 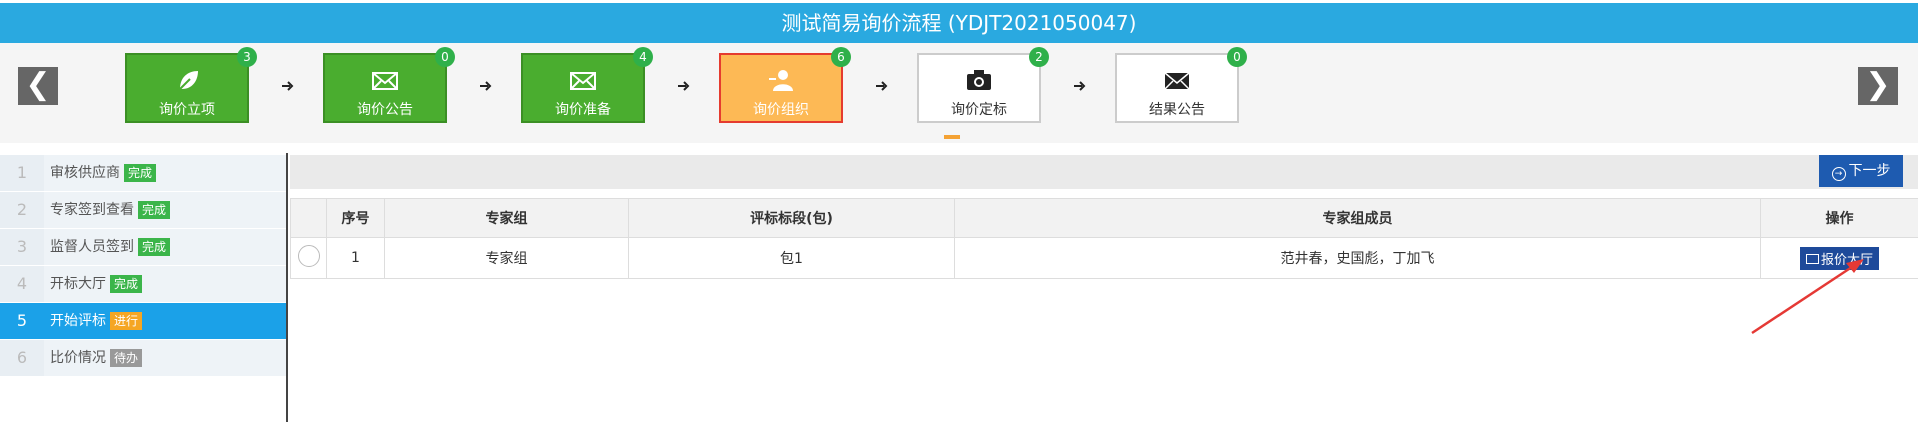 I want to click on column-header: 专家组, so click(x=506, y=218).